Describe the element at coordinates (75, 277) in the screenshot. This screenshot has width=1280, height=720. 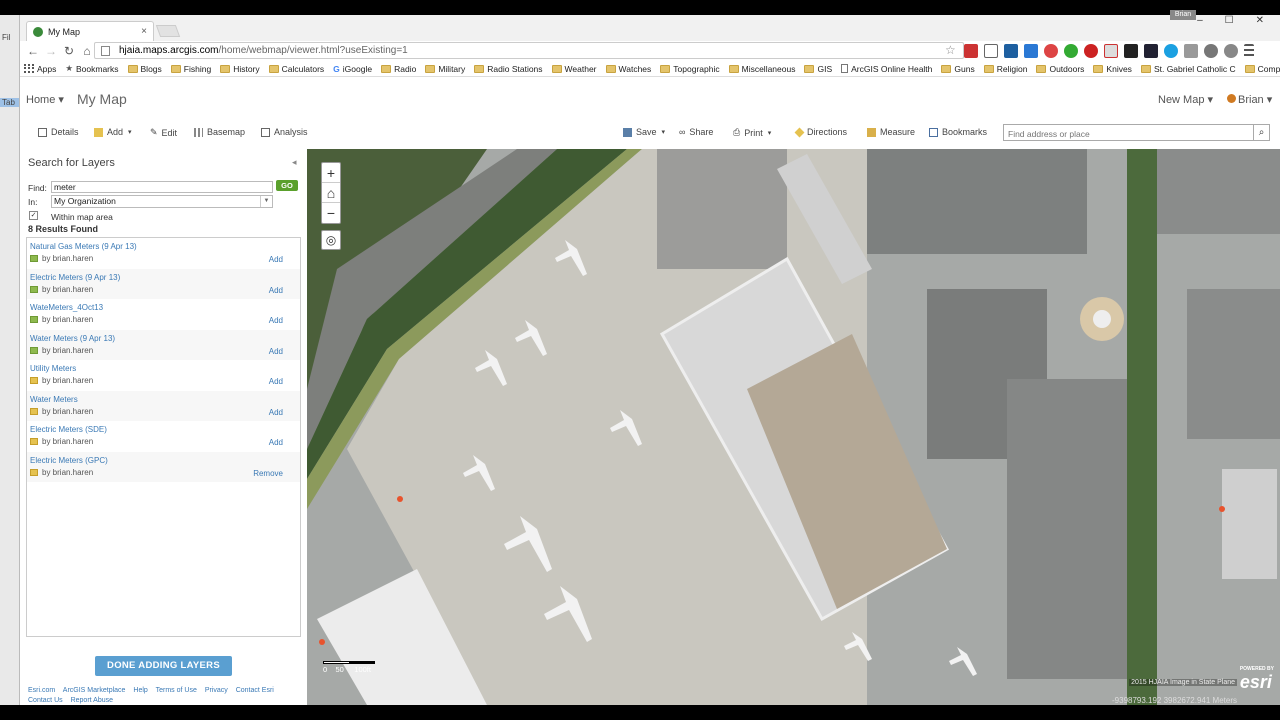
I see `result-title: Electric Meters (9 Apr 13)` at that location.